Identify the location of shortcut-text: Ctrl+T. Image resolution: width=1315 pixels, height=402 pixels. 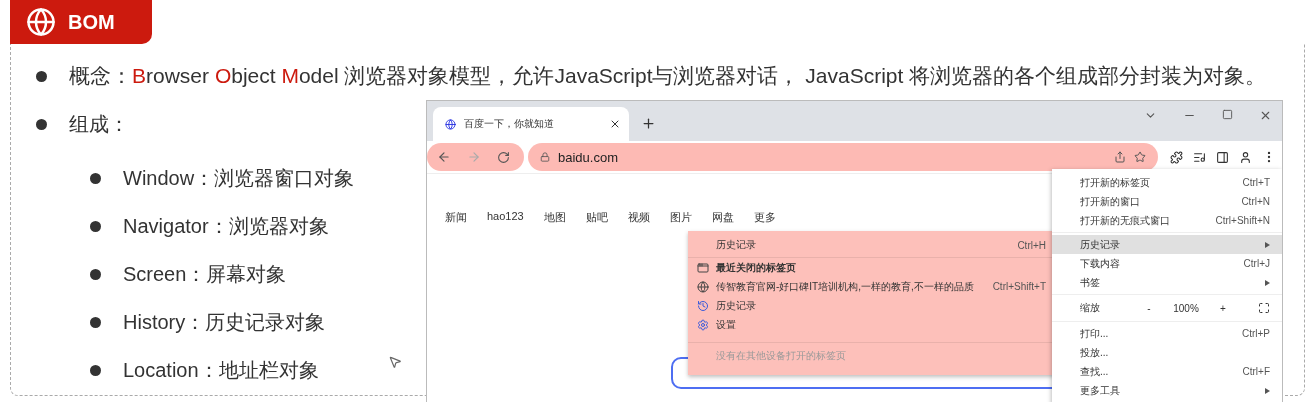
(1256, 182).